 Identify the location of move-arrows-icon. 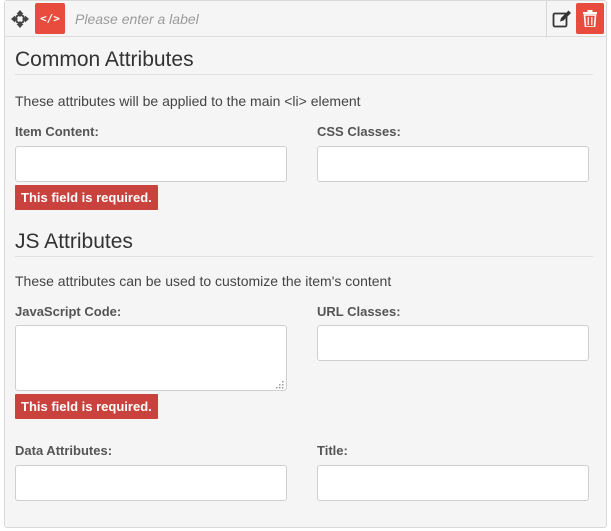
(20, 19).